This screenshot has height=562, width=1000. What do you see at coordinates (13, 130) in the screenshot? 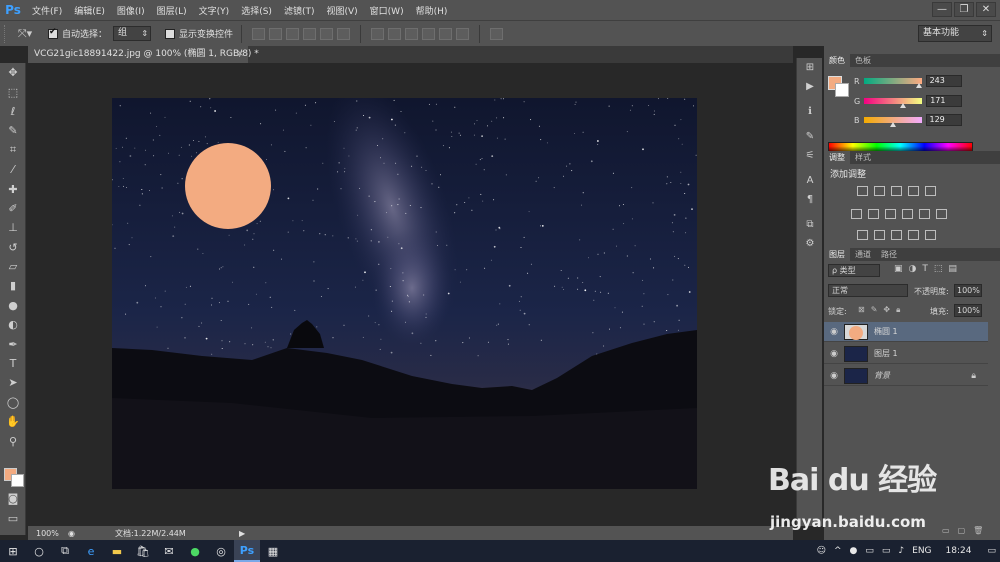
I see `quick-select-tool-icon: ✎` at bounding box center [13, 130].